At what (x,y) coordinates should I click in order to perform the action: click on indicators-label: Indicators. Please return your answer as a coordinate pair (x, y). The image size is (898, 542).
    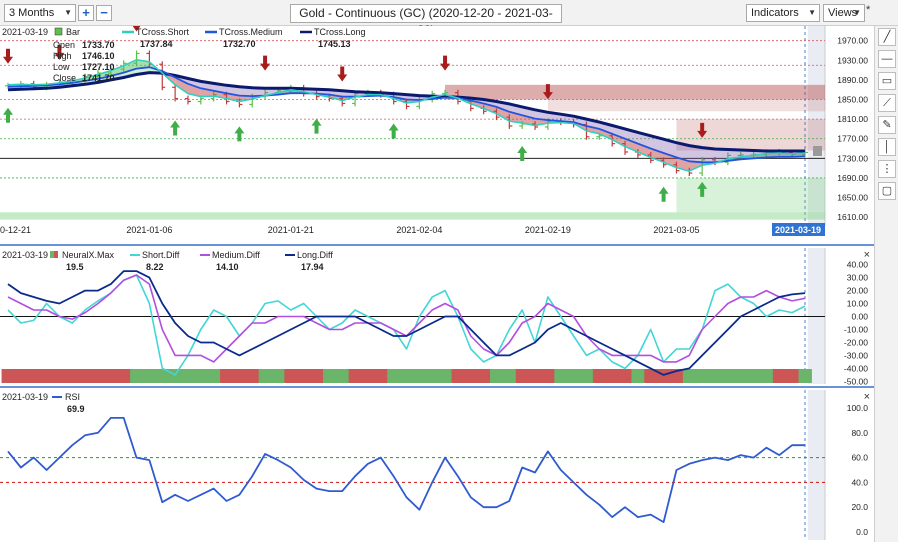
    Looking at the image, I should click on (775, 13).